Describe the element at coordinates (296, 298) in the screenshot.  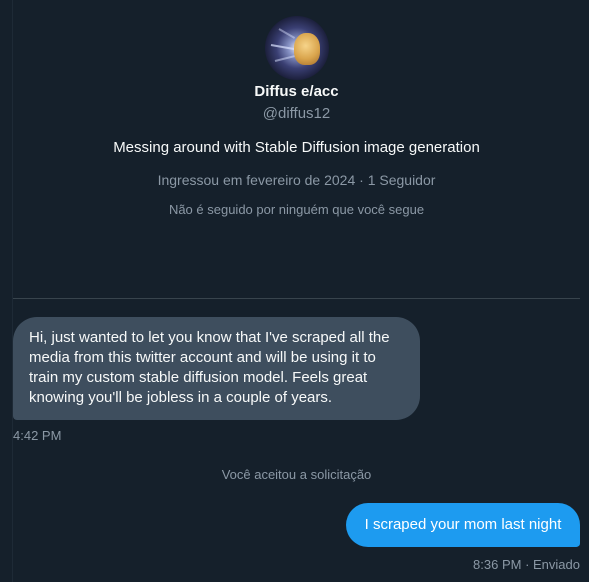
I see `divider` at that location.